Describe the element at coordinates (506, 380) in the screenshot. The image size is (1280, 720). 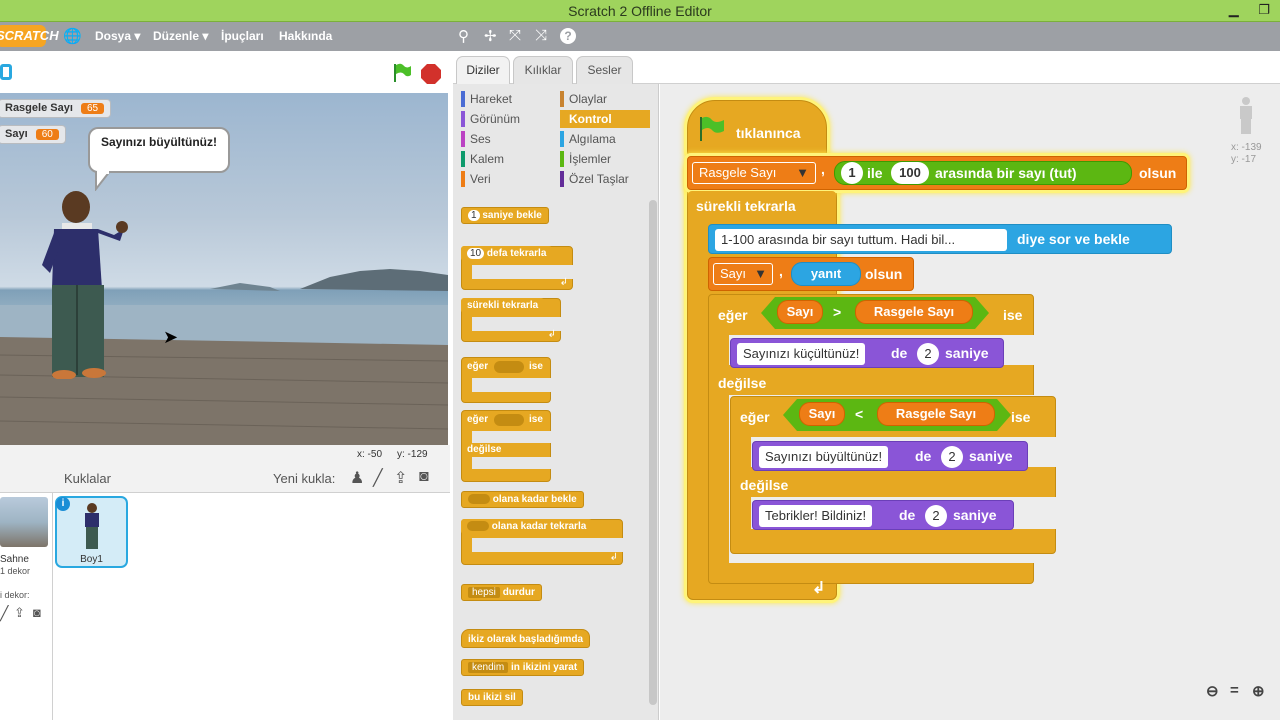
I see `palette-if-block: eğer ise` at that location.